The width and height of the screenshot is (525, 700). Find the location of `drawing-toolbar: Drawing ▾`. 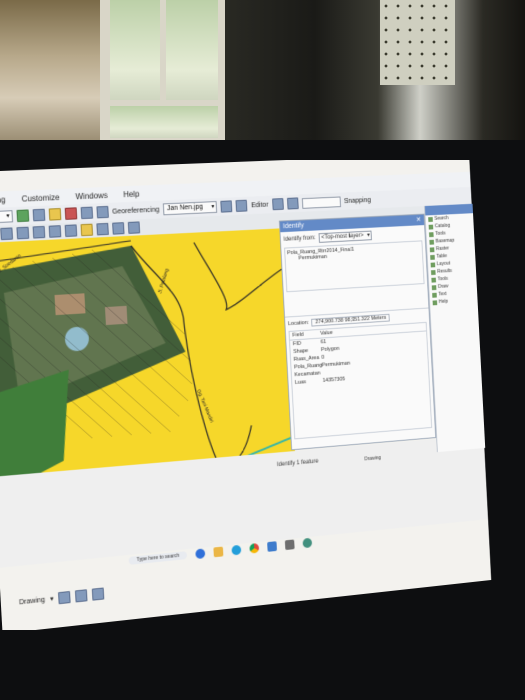

drawing-toolbar: Drawing ▾ is located at coordinates (62, 597).